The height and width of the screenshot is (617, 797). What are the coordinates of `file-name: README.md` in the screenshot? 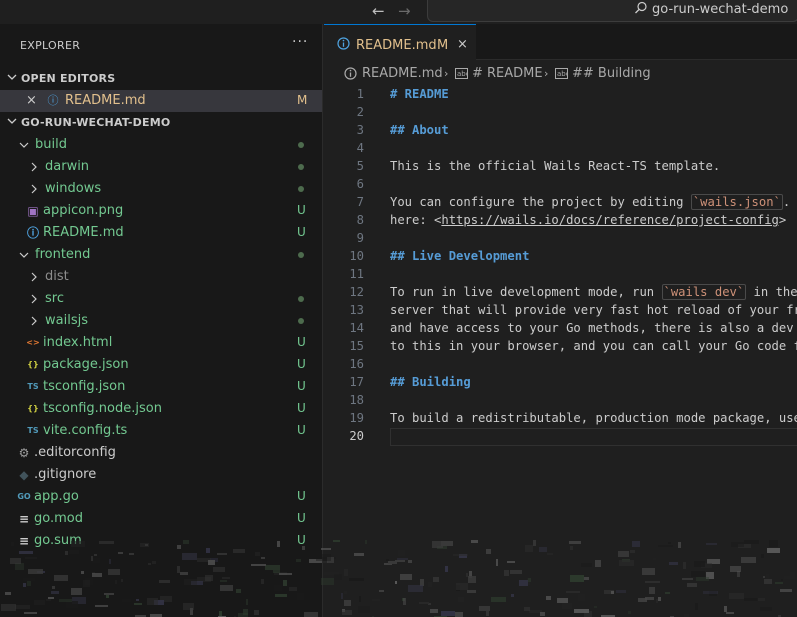 It's located at (105, 100).